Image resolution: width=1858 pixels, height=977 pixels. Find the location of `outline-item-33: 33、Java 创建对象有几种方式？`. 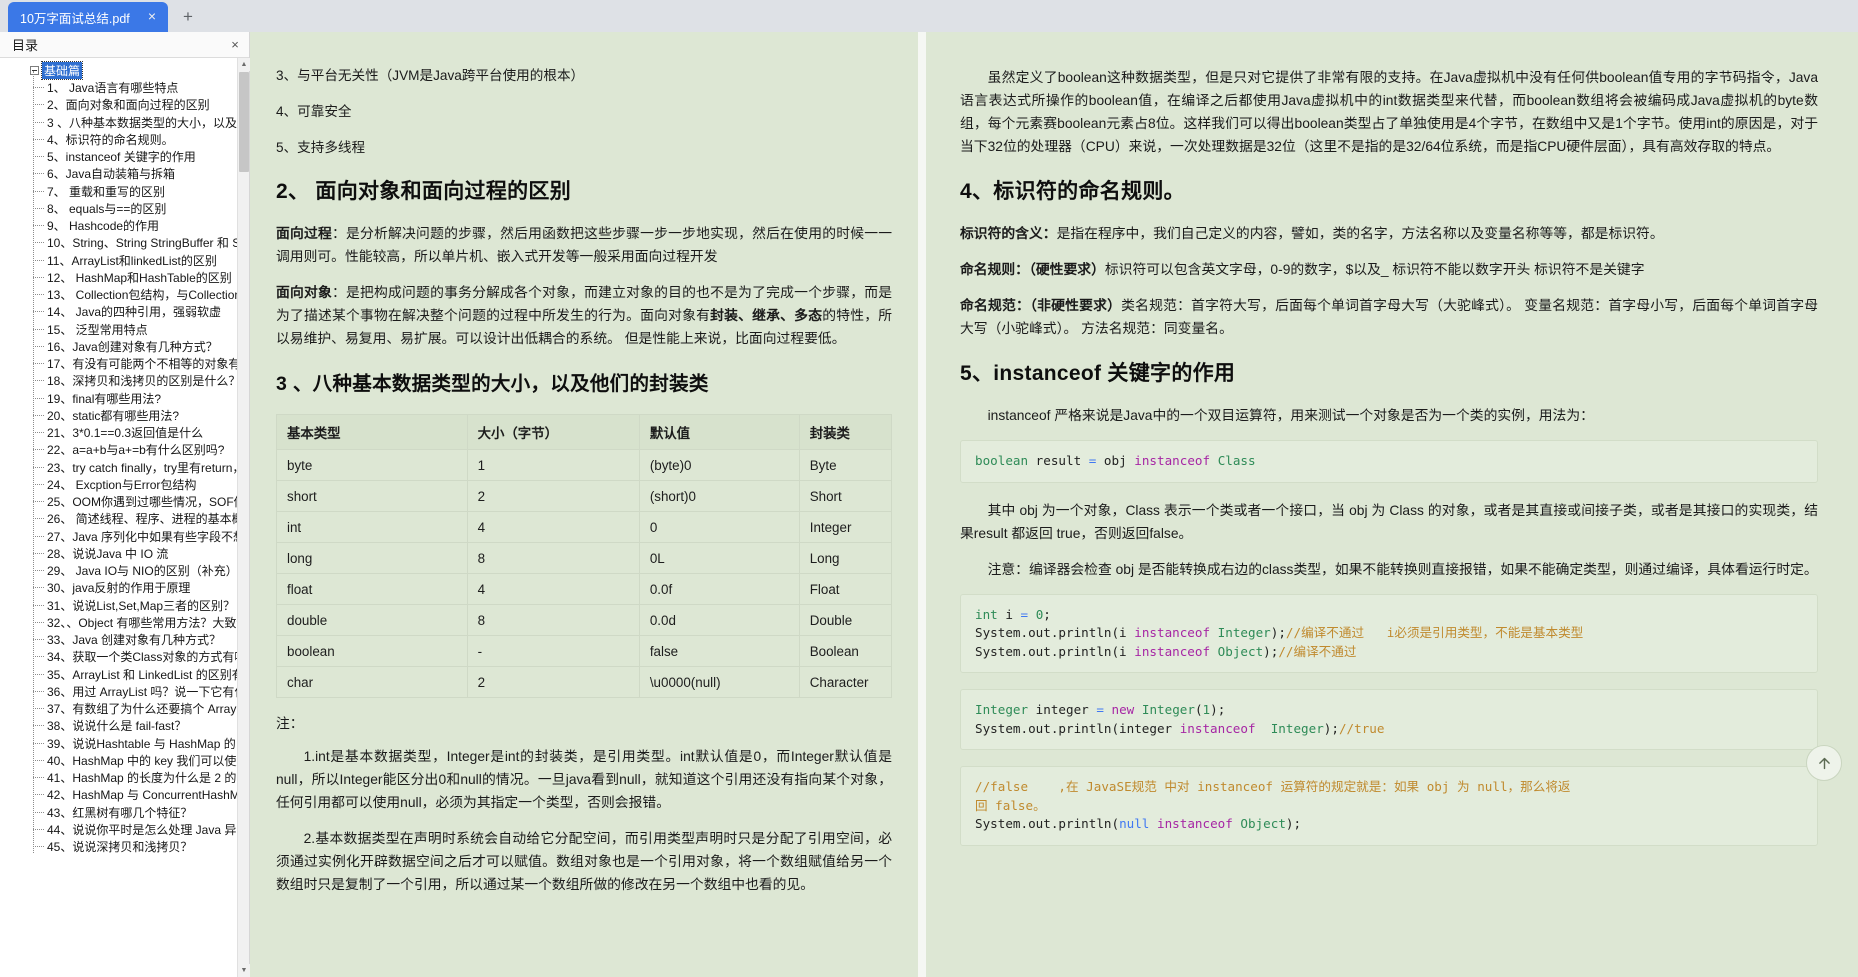

outline-item-33: 33、Java 创建对象有几种方式？ is located at coordinates (119, 639).